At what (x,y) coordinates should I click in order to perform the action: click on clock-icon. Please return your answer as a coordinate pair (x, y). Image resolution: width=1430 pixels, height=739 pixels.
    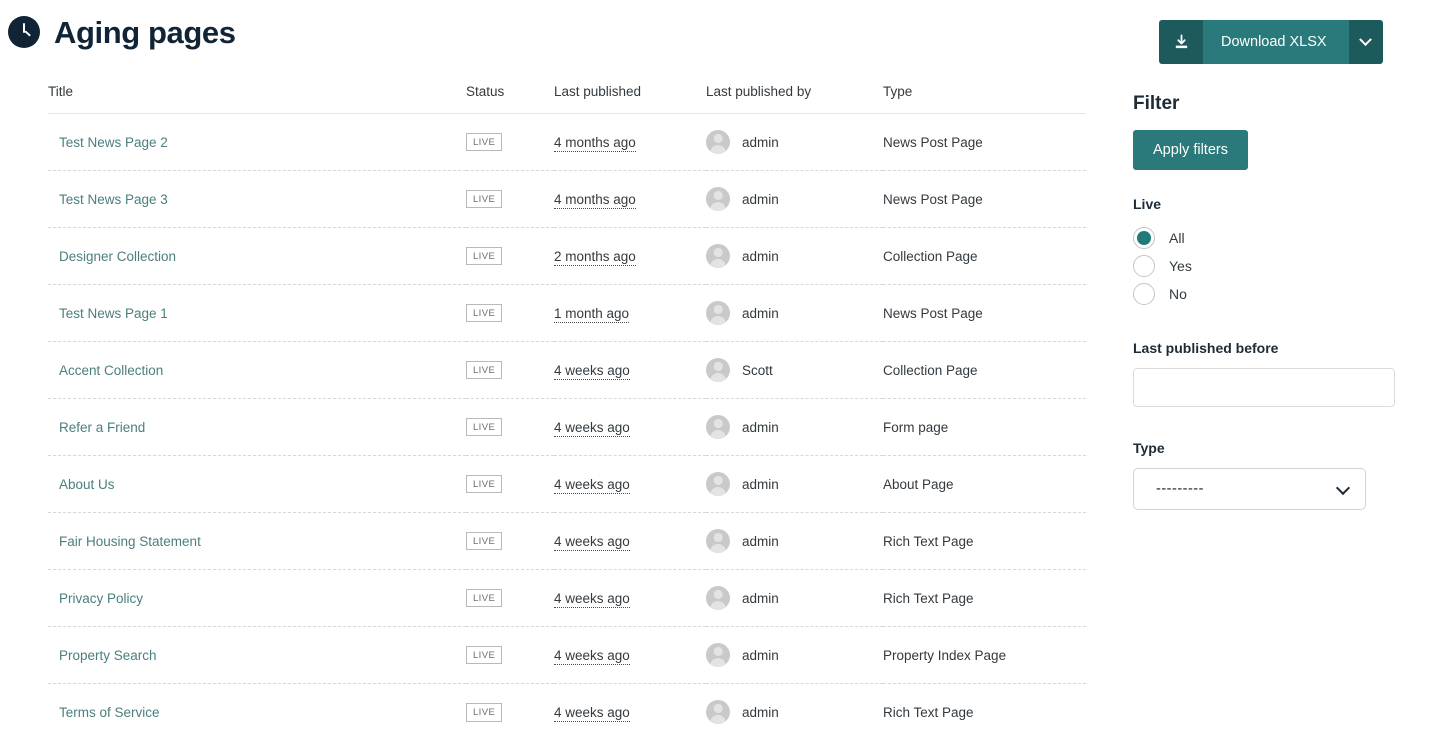
    Looking at the image, I should click on (24, 32).